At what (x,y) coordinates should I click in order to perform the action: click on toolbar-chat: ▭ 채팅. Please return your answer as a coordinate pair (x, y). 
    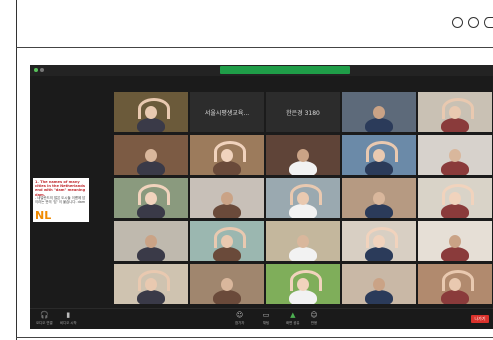
    Looking at the image, I should click on (266, 318).